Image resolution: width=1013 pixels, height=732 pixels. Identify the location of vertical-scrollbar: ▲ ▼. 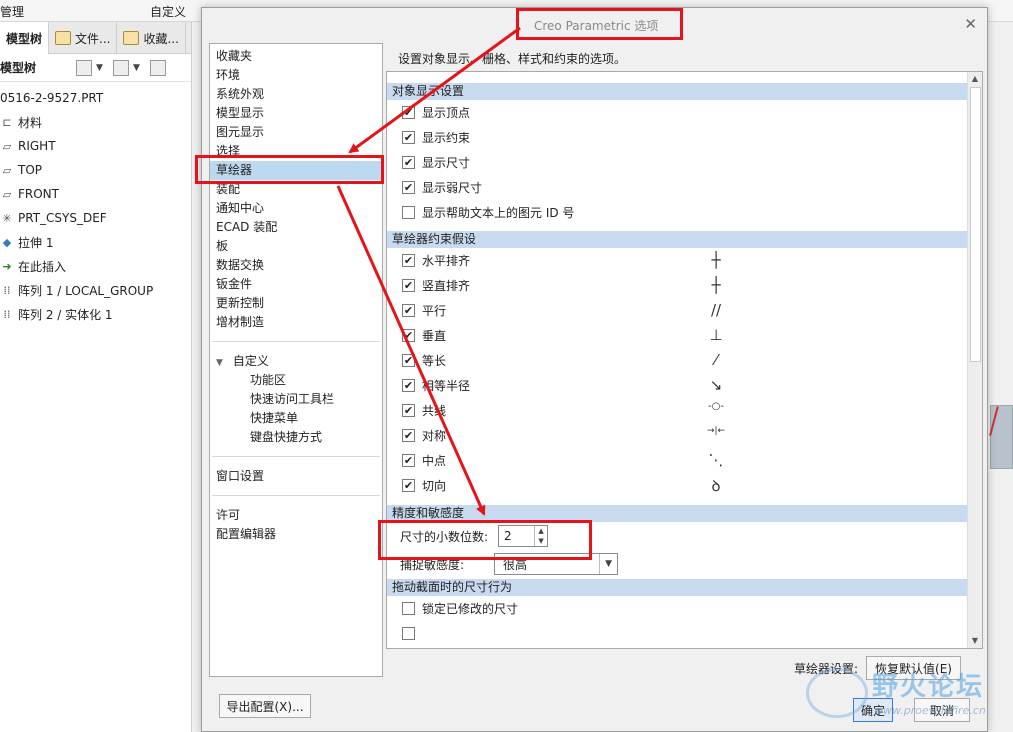
(974, 360).